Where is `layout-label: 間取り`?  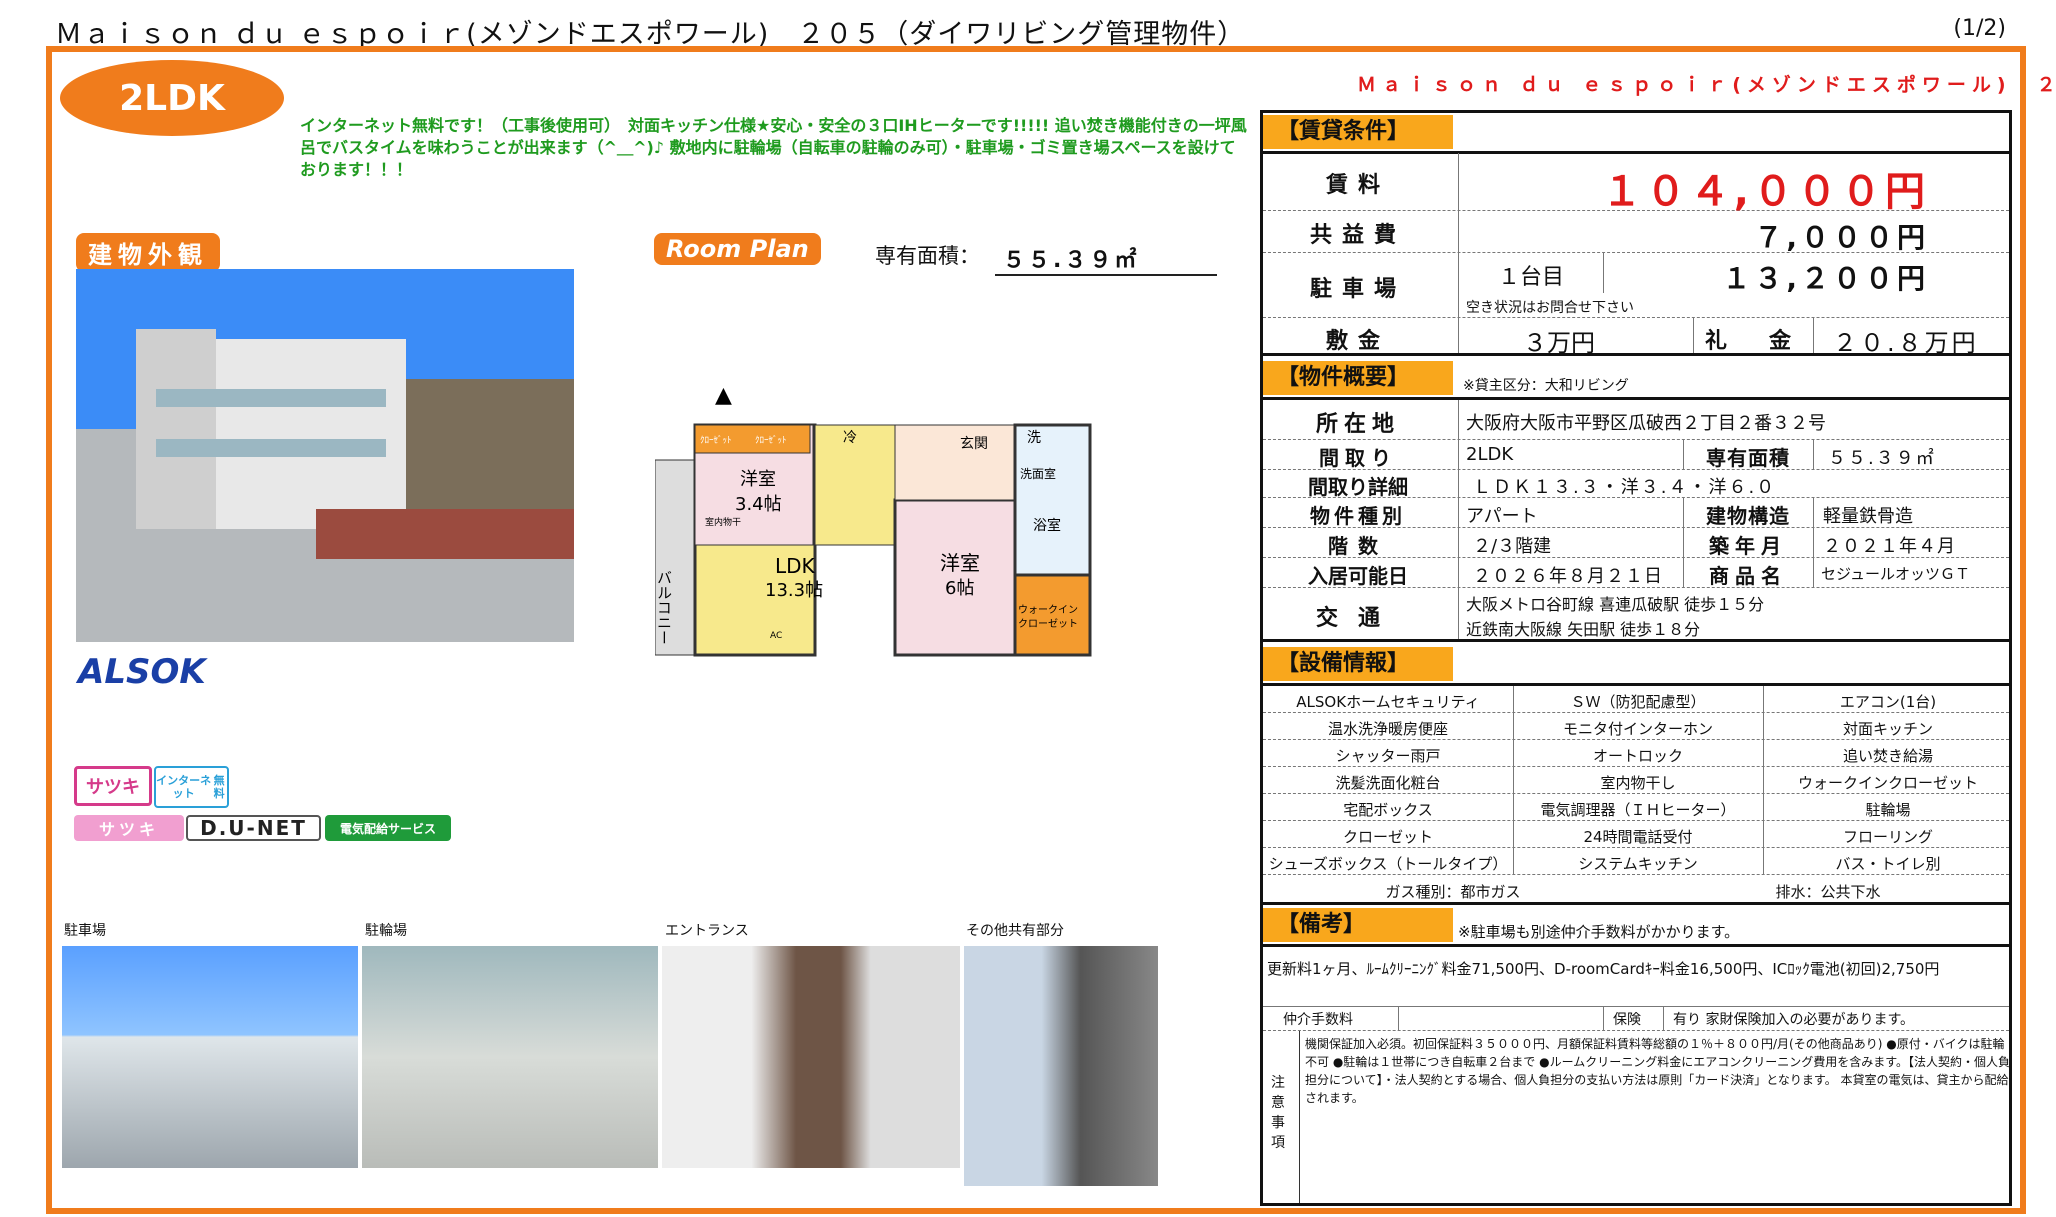
layout-label: 間取り is located at coordinates (1358, 458).